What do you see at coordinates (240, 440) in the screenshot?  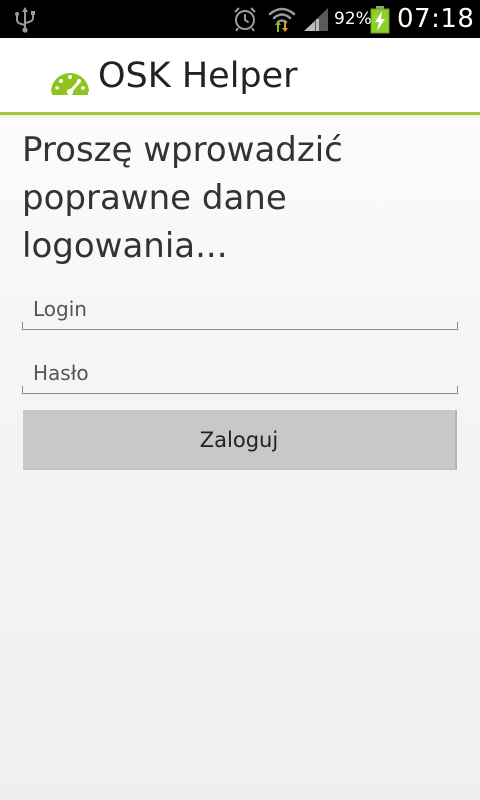 I see `login-button: Zaloguj` at bounding box center [240, 440].